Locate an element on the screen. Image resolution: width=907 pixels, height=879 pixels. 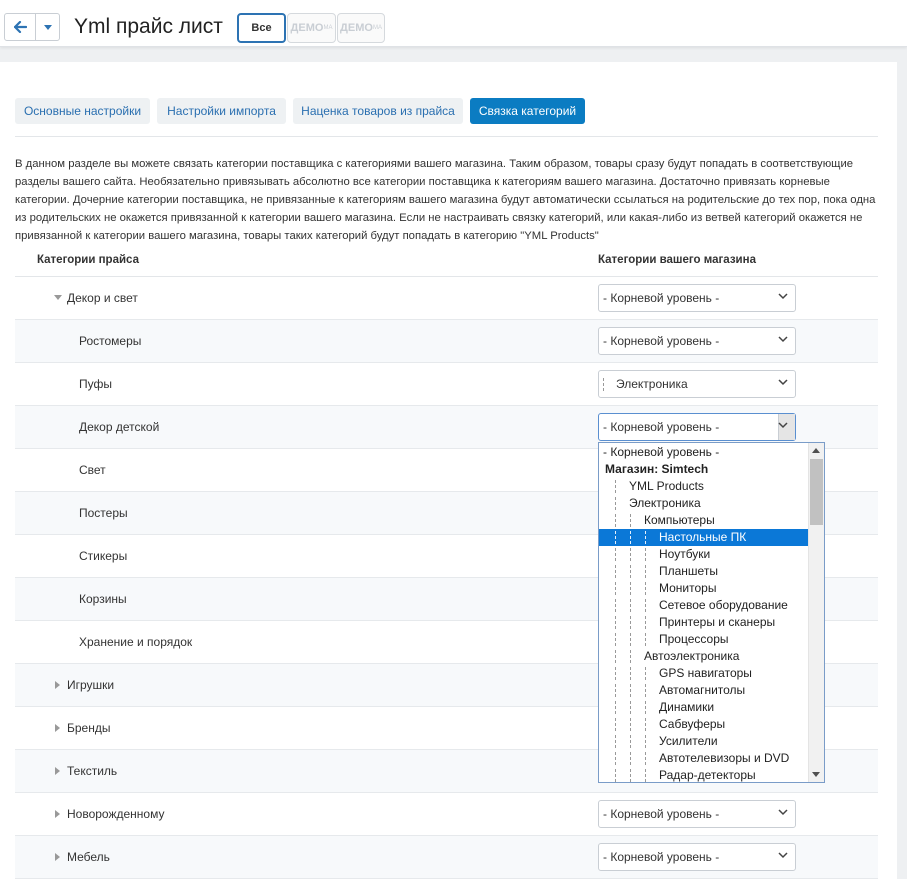
dropdown-option-label: Автотелевизоры и DVD is located at coordinates (724, 758).